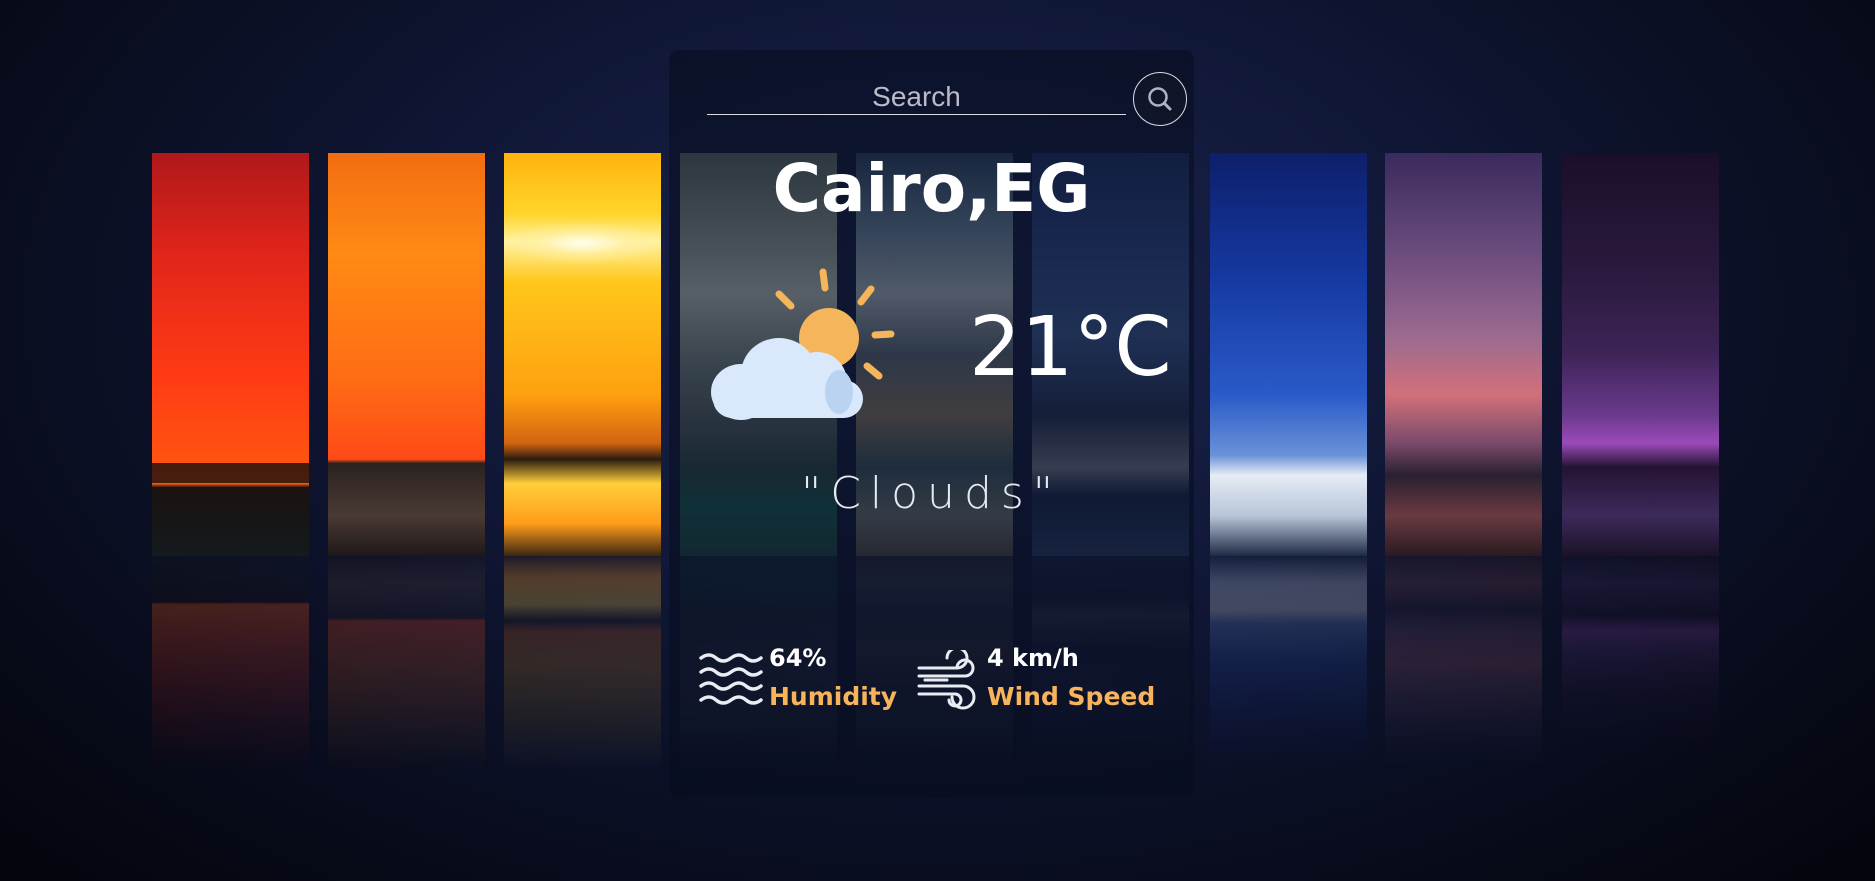 The image size is (1875, 881). Describe the element at coordinates (916, 97) in the screenshot. I see `search-input` at that location.